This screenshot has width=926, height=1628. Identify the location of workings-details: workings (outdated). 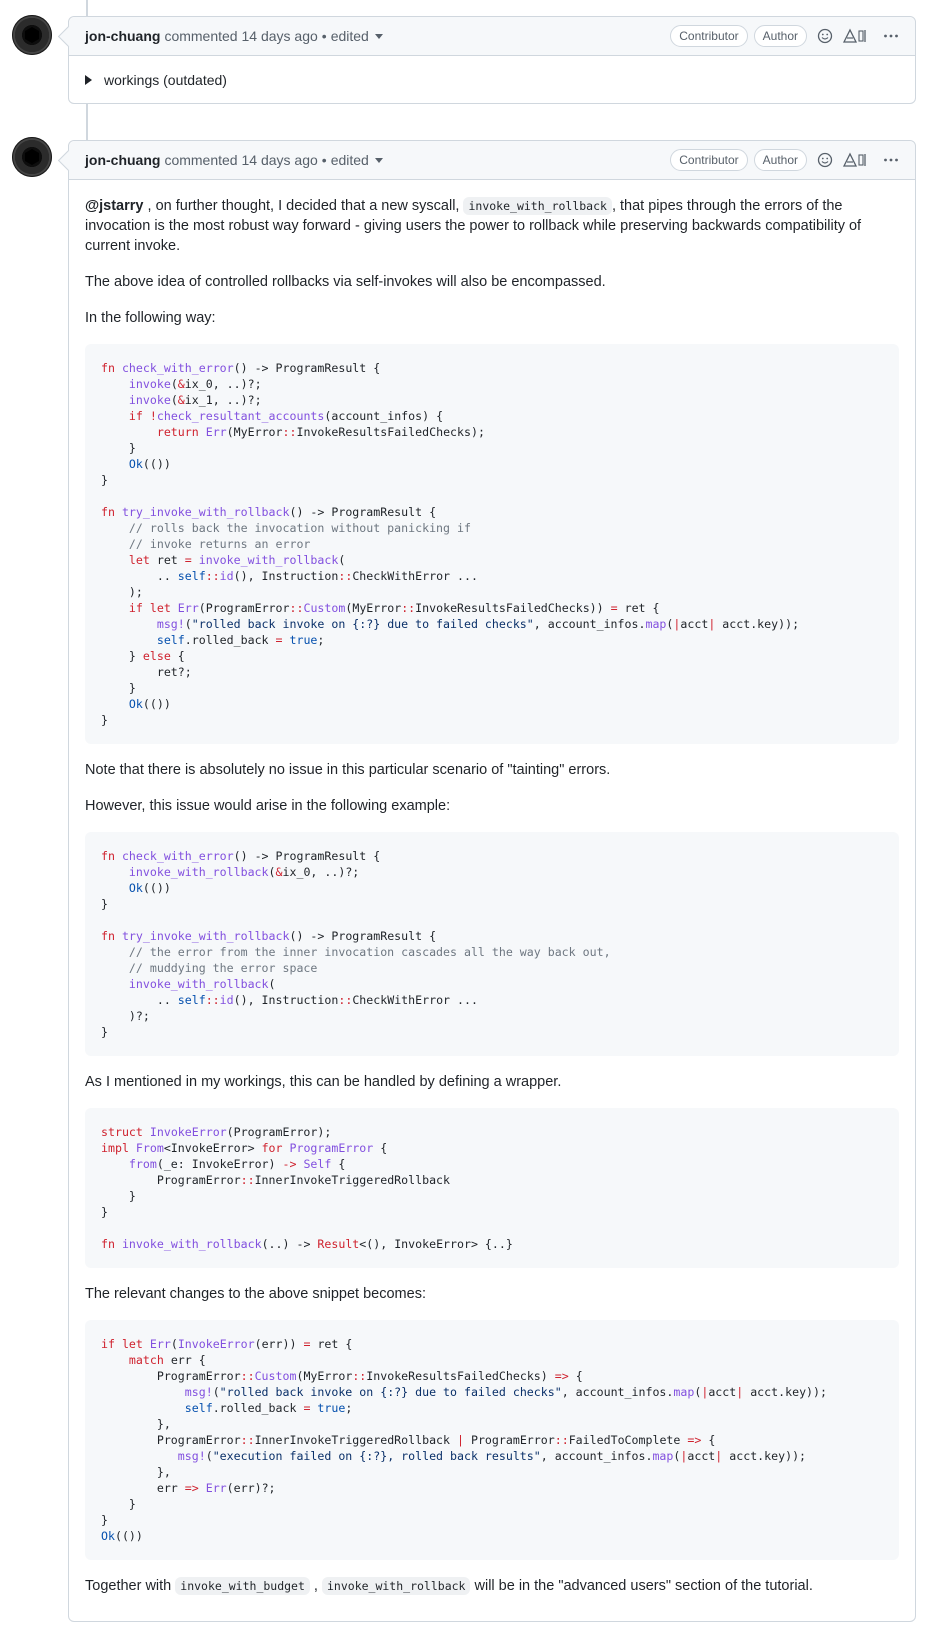
(492, 80).